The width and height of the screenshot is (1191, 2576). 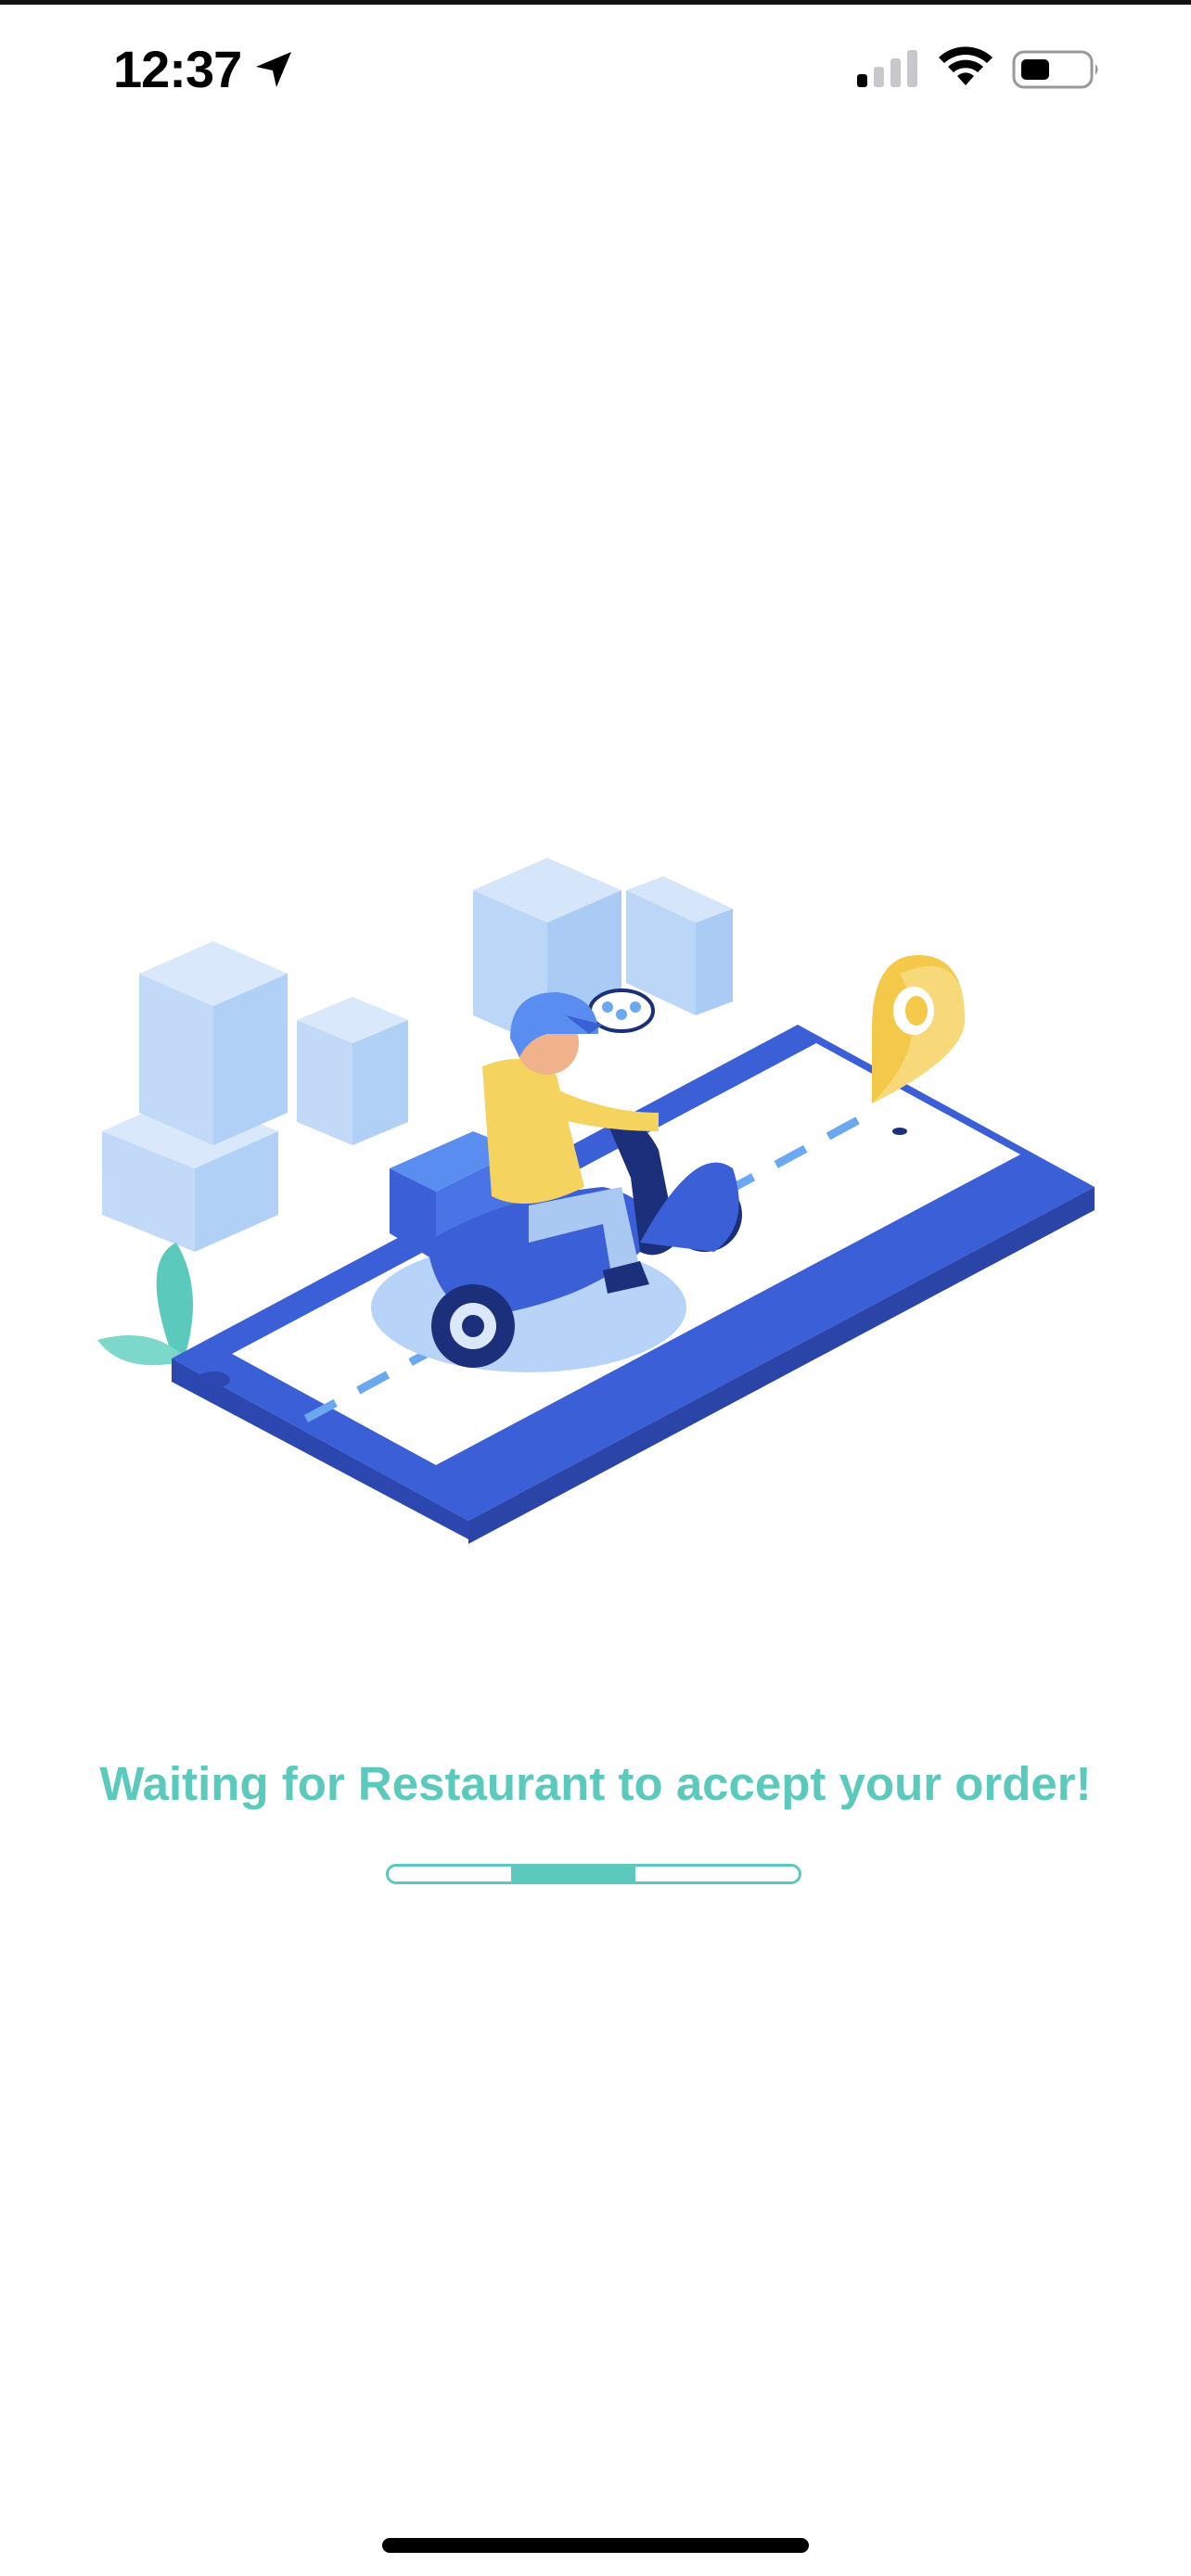 I want to click on location-pin, so click(x=918, y=1029).